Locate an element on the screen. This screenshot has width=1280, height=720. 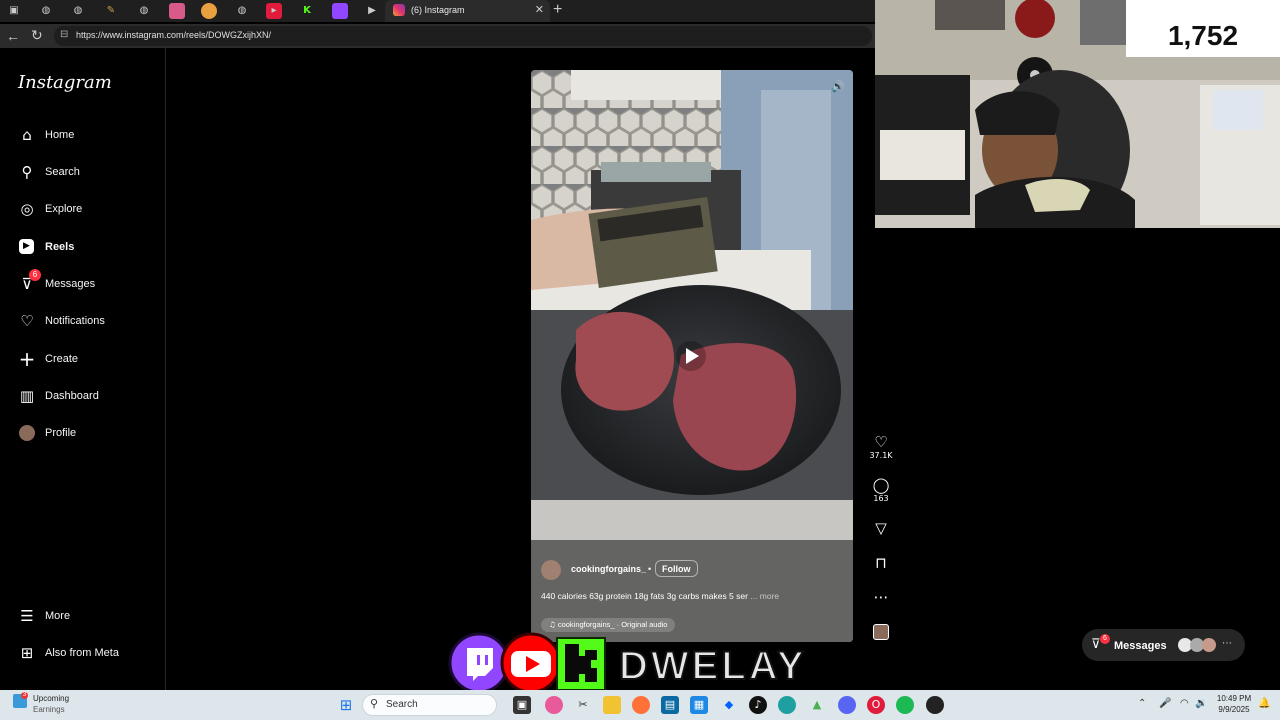
edge-icon is located at coordinates (787, 705).